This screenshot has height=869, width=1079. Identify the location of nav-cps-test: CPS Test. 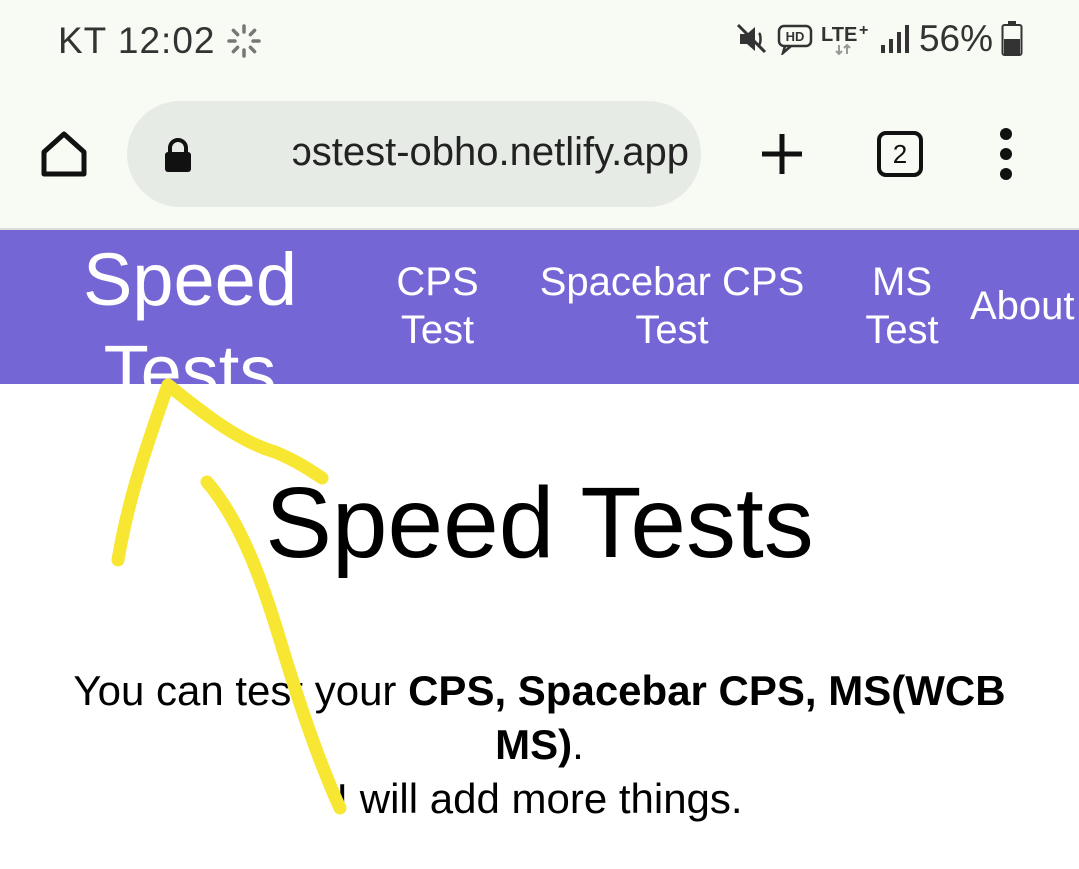
(437, 306).